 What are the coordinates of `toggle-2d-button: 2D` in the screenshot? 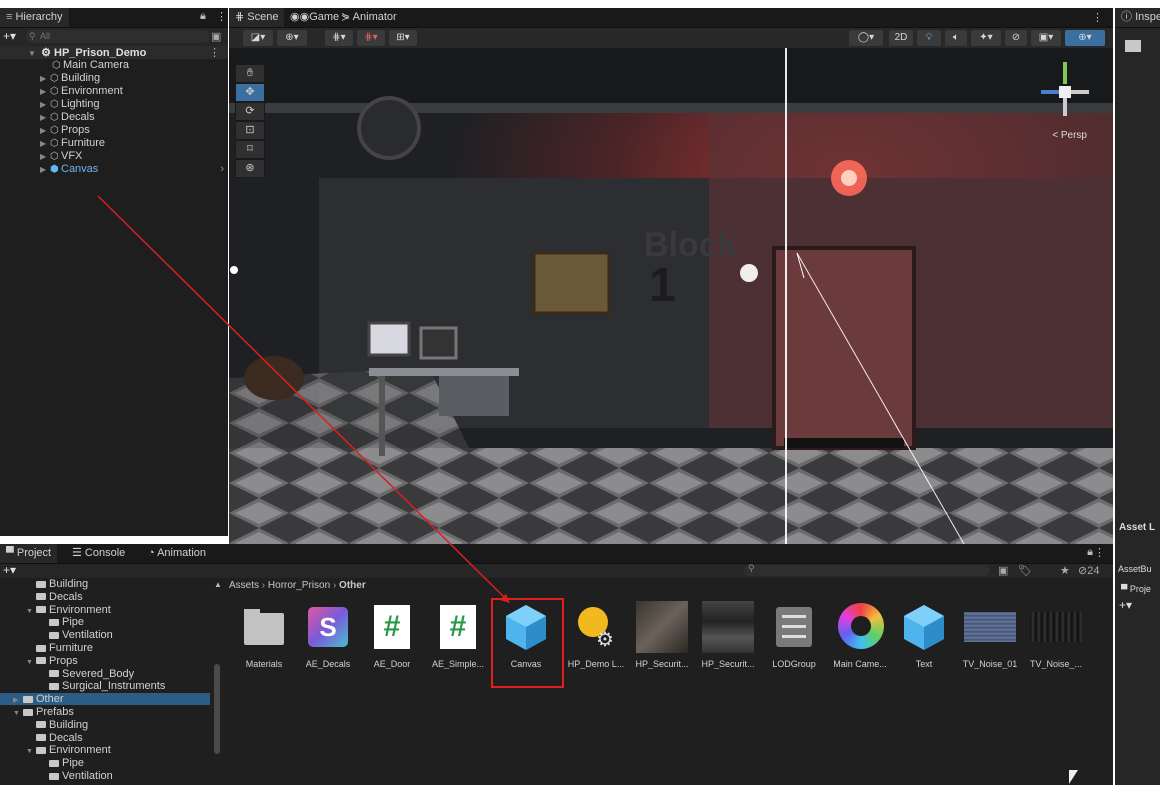 It's located at (901, 38).